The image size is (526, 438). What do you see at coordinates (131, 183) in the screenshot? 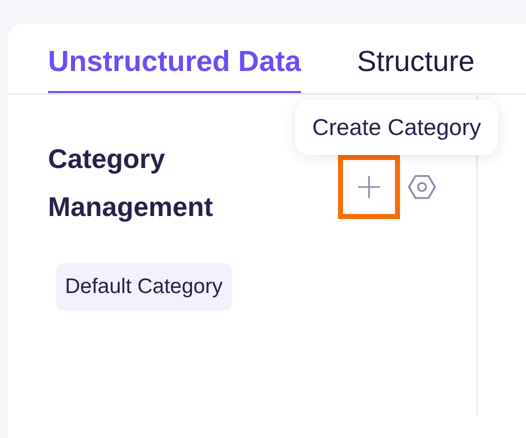
I see `panel-title: Category Management` at bounding box center [131, 183].